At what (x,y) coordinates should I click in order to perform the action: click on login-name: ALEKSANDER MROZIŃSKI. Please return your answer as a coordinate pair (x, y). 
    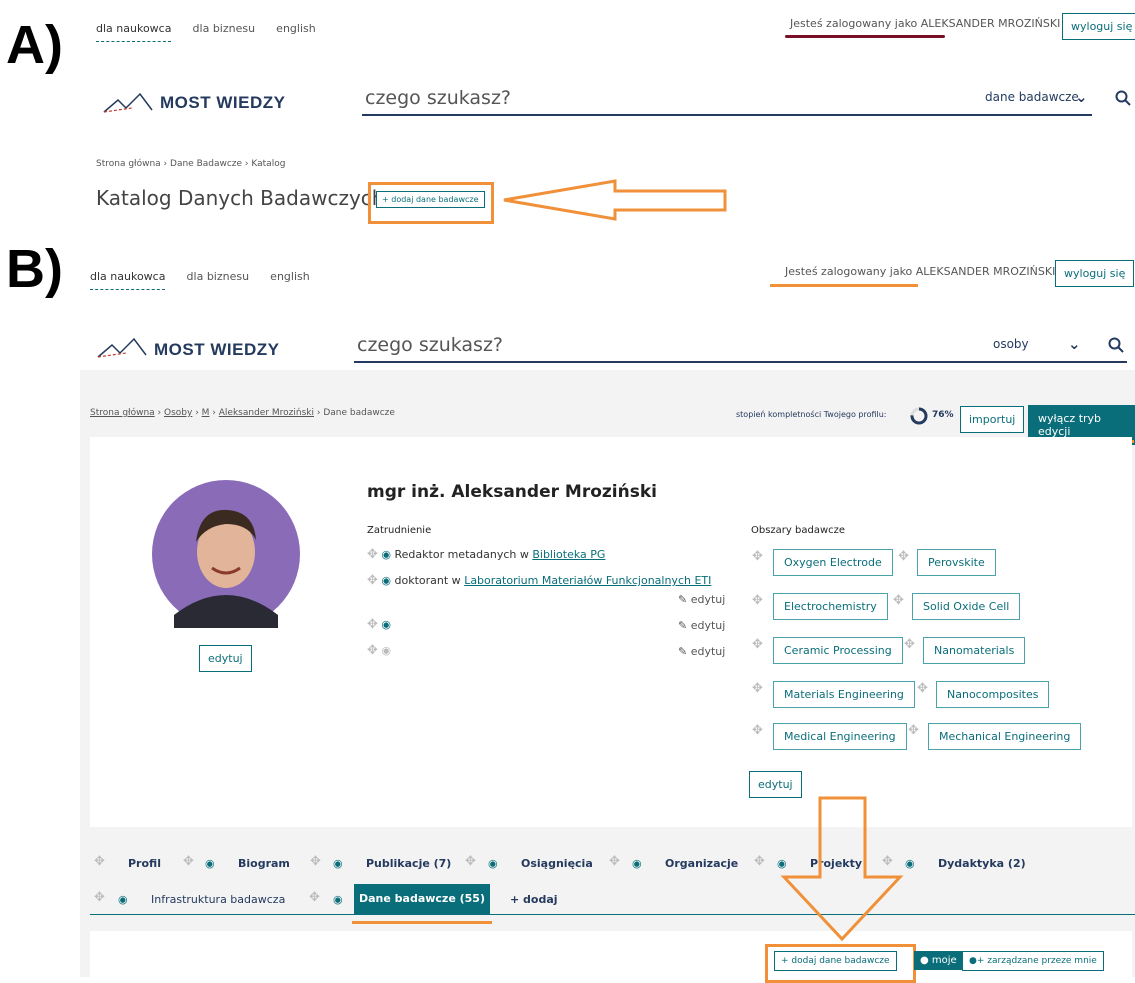
    Looking at the image, I should click on (990, 23).